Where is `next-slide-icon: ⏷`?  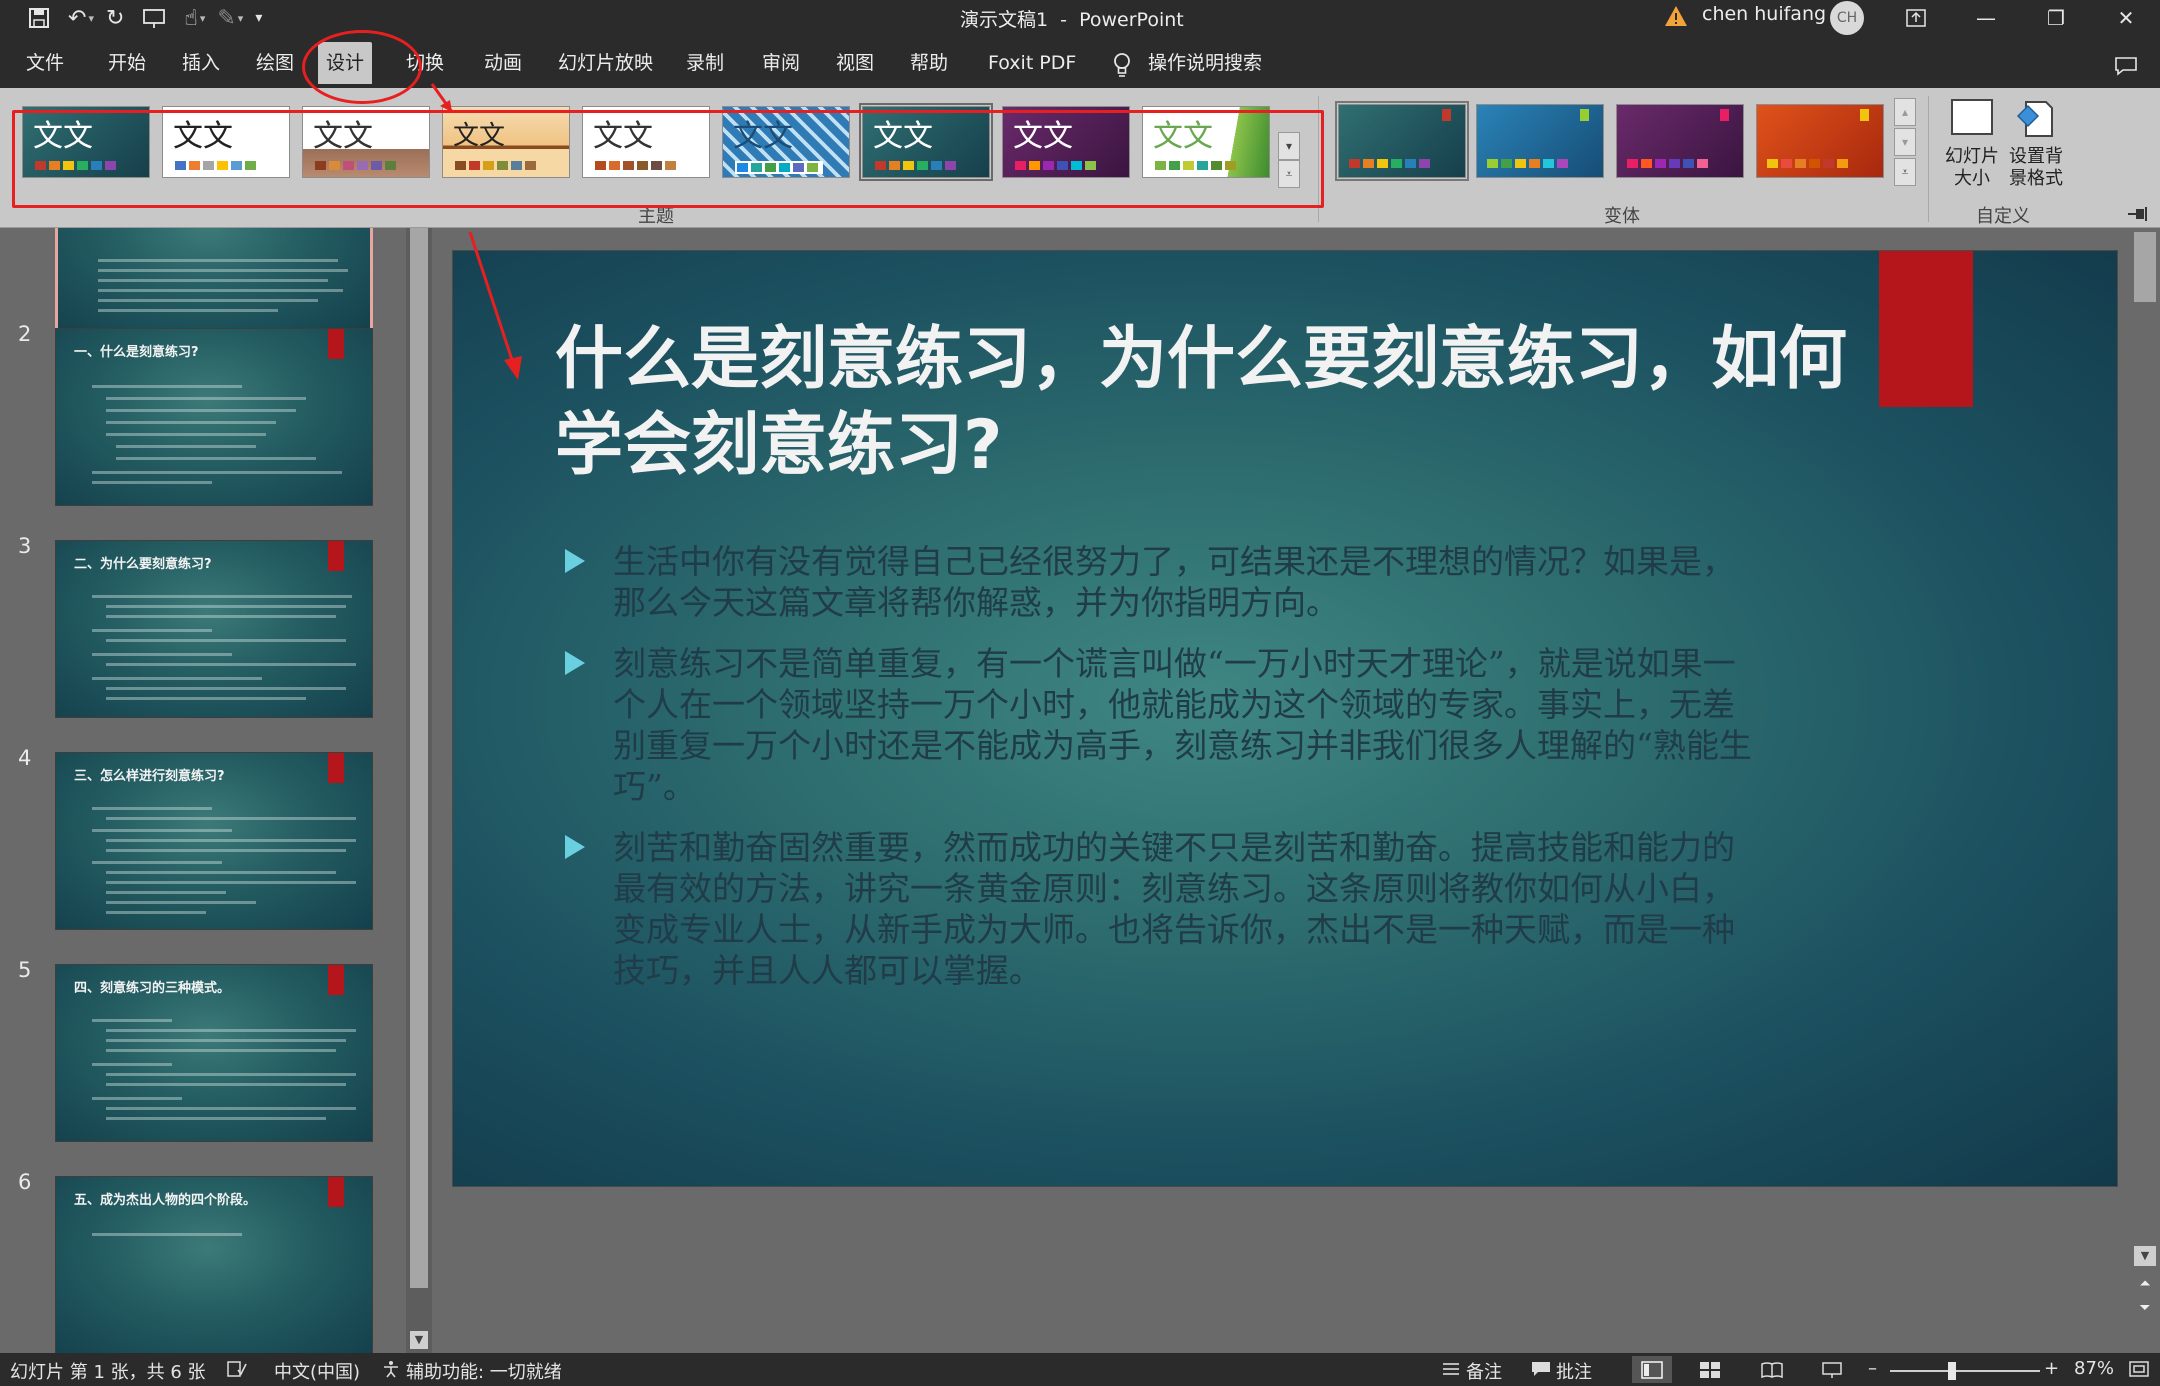 next-slide-icon: ⏷ is located at coordinates (2145, 1308).